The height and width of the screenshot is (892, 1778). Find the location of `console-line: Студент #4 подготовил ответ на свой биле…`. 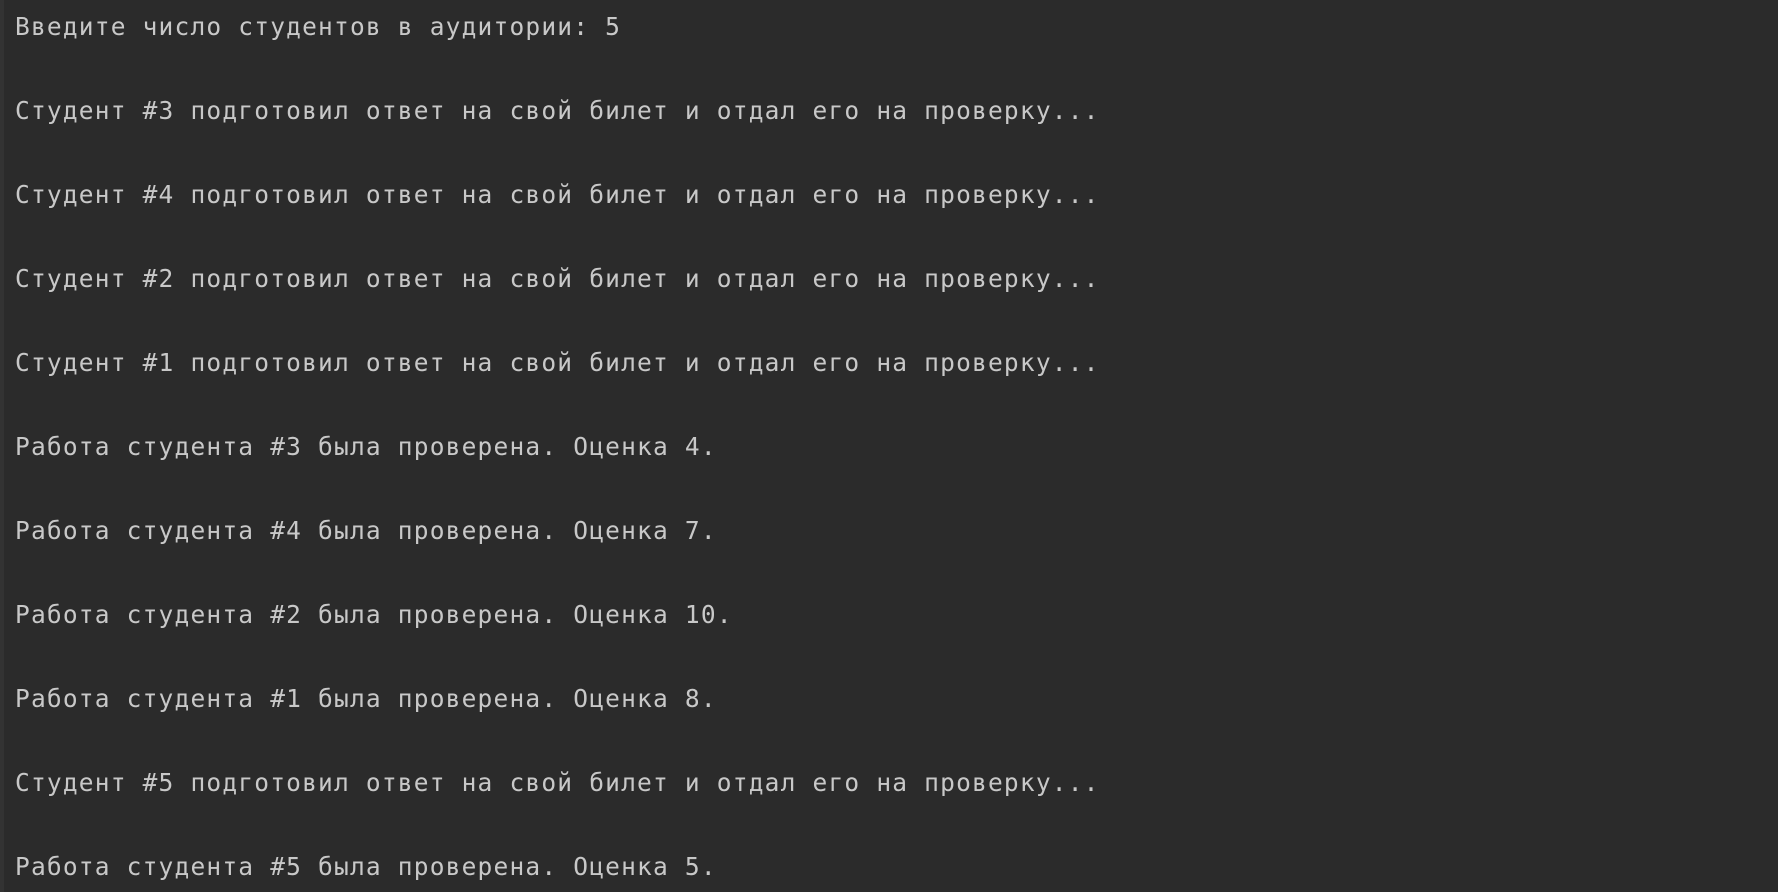

console-line: Студент #4 подготовил ответ на свой биле… is located at coordinates (557, 194).